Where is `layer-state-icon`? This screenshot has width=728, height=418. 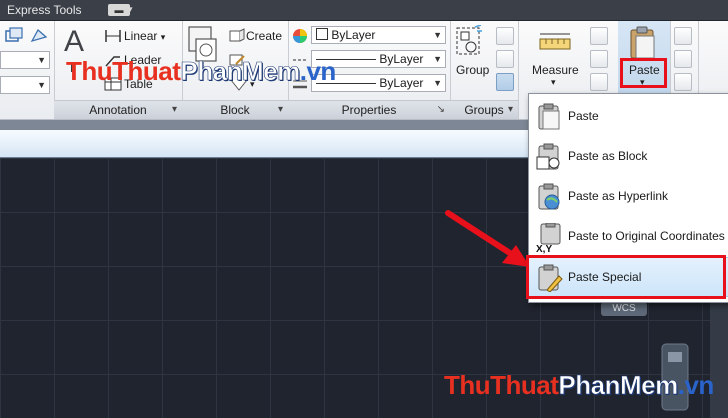 layer-state-icon is located at coordinates (14, 36).